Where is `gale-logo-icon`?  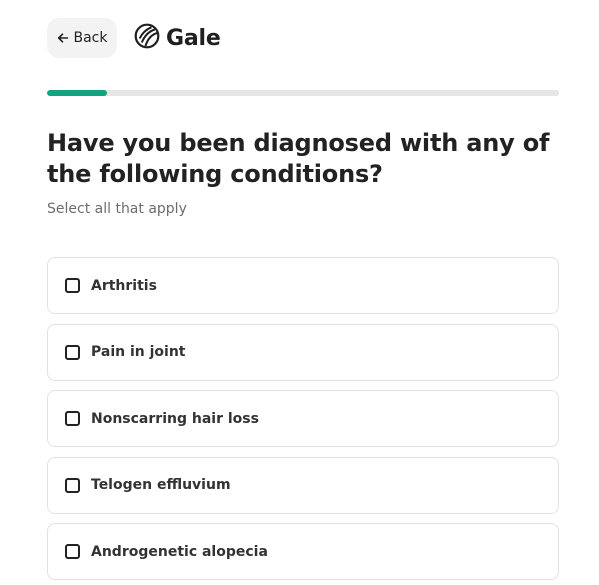
gale-logo-icon is located at coordinates (147, 38).